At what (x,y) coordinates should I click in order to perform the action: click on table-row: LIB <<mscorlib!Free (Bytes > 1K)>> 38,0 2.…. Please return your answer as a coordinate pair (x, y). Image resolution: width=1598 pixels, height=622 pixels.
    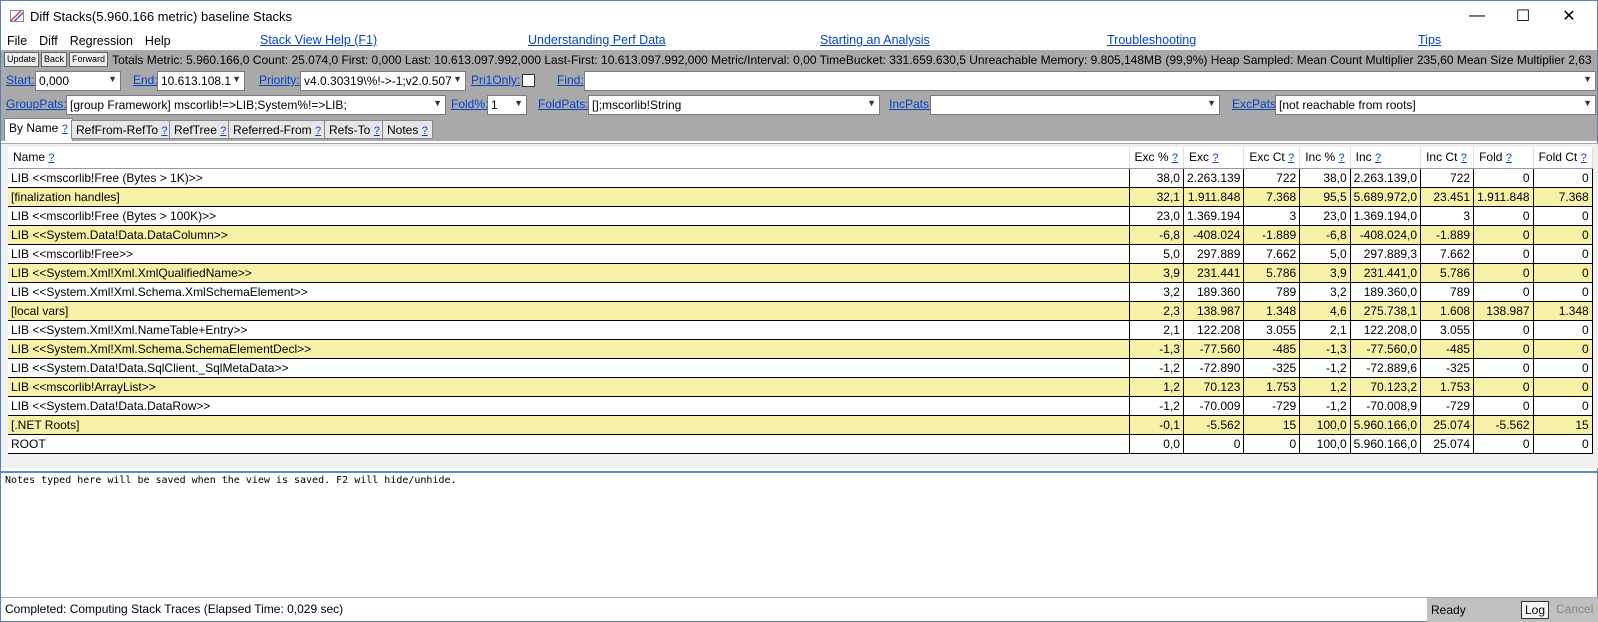
    Looking at the image, I should click on (800, 178).